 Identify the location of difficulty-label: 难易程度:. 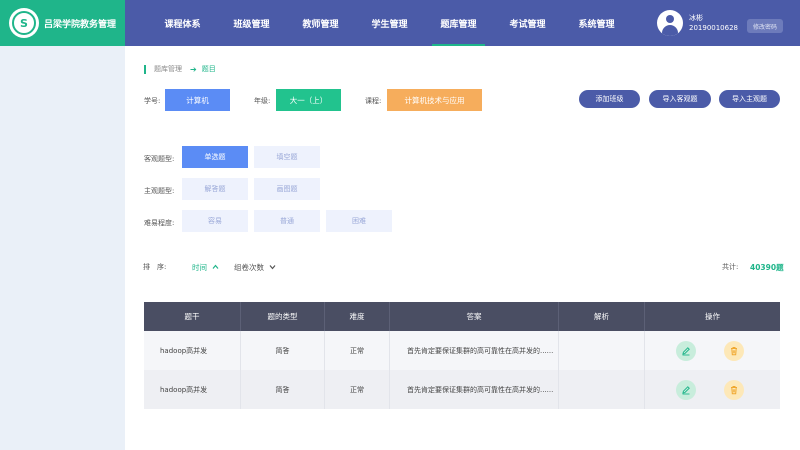
(159, 223).